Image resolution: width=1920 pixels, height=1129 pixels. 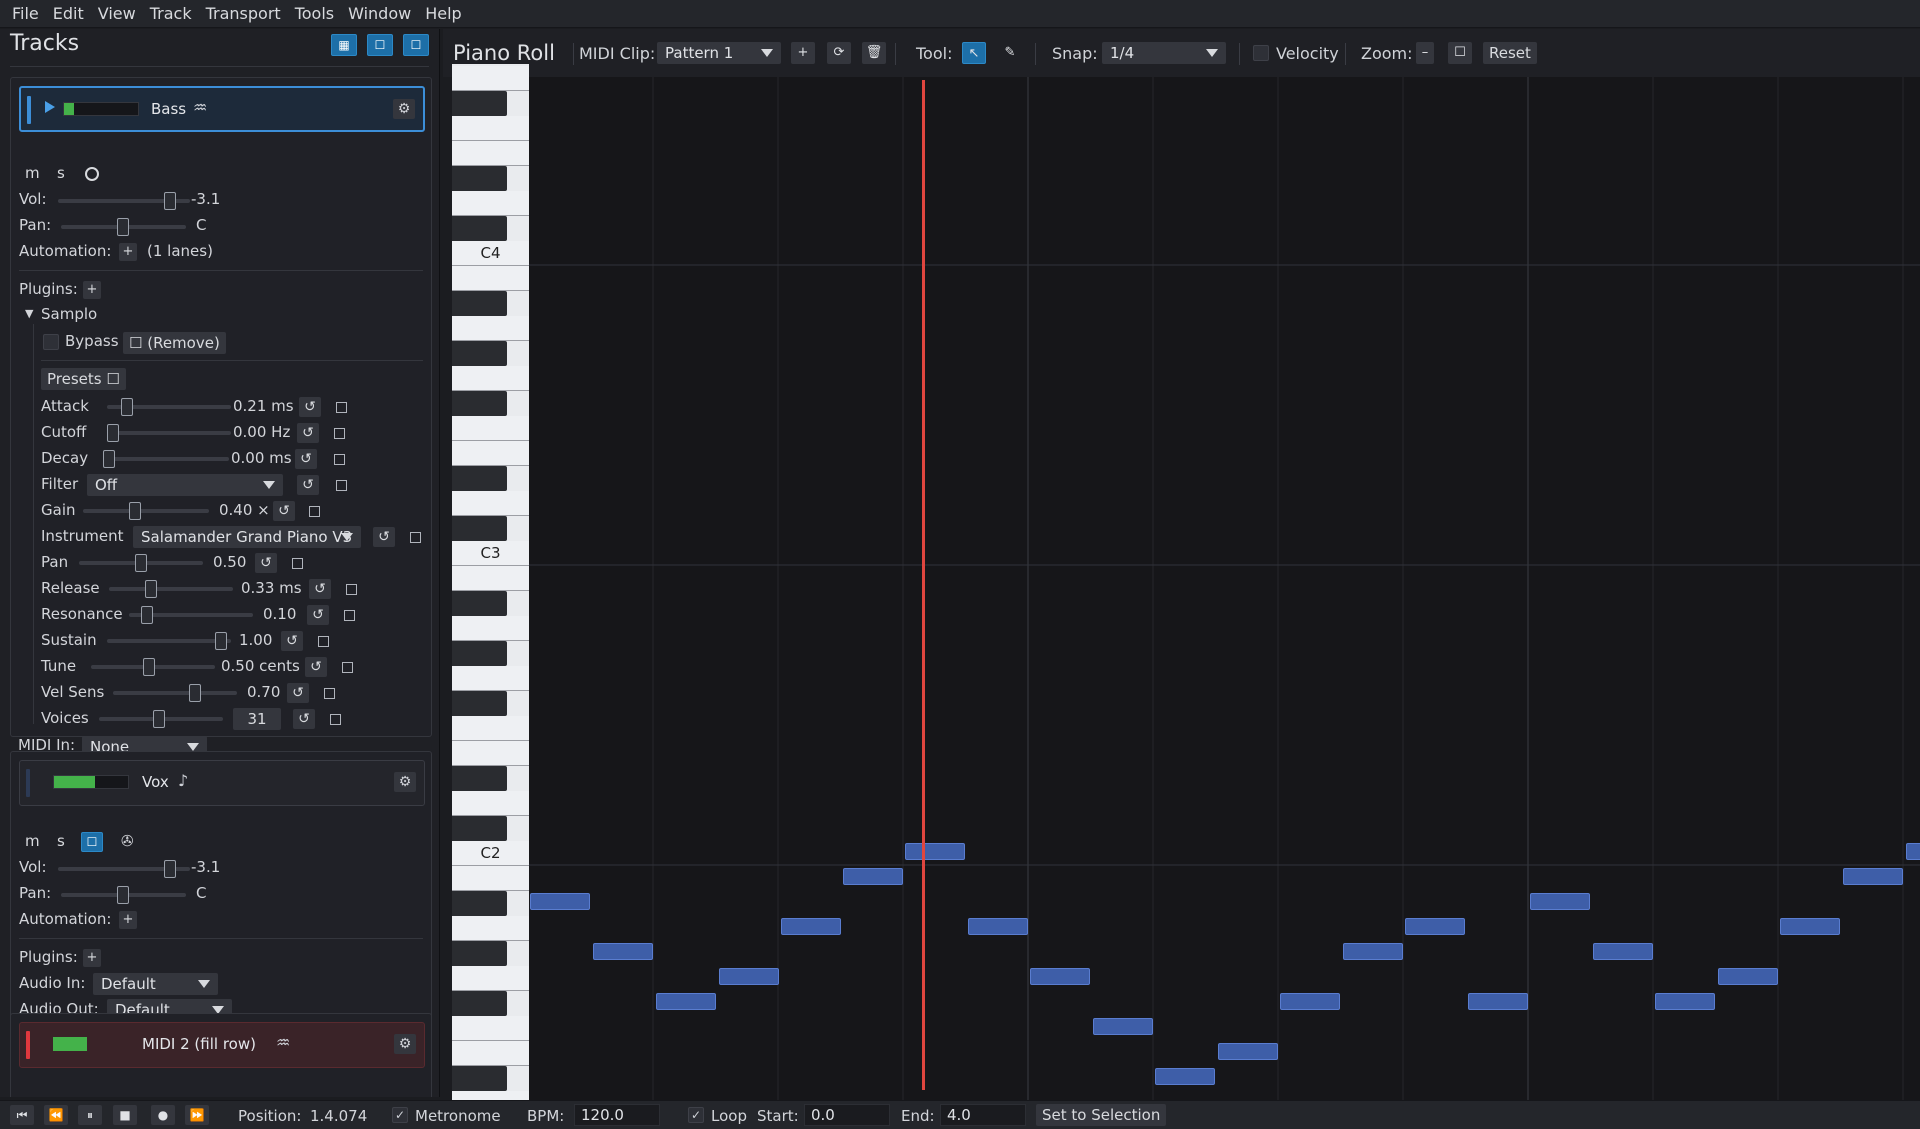 I want to click on menu-transport: Transport, so click(x=243, y=14).